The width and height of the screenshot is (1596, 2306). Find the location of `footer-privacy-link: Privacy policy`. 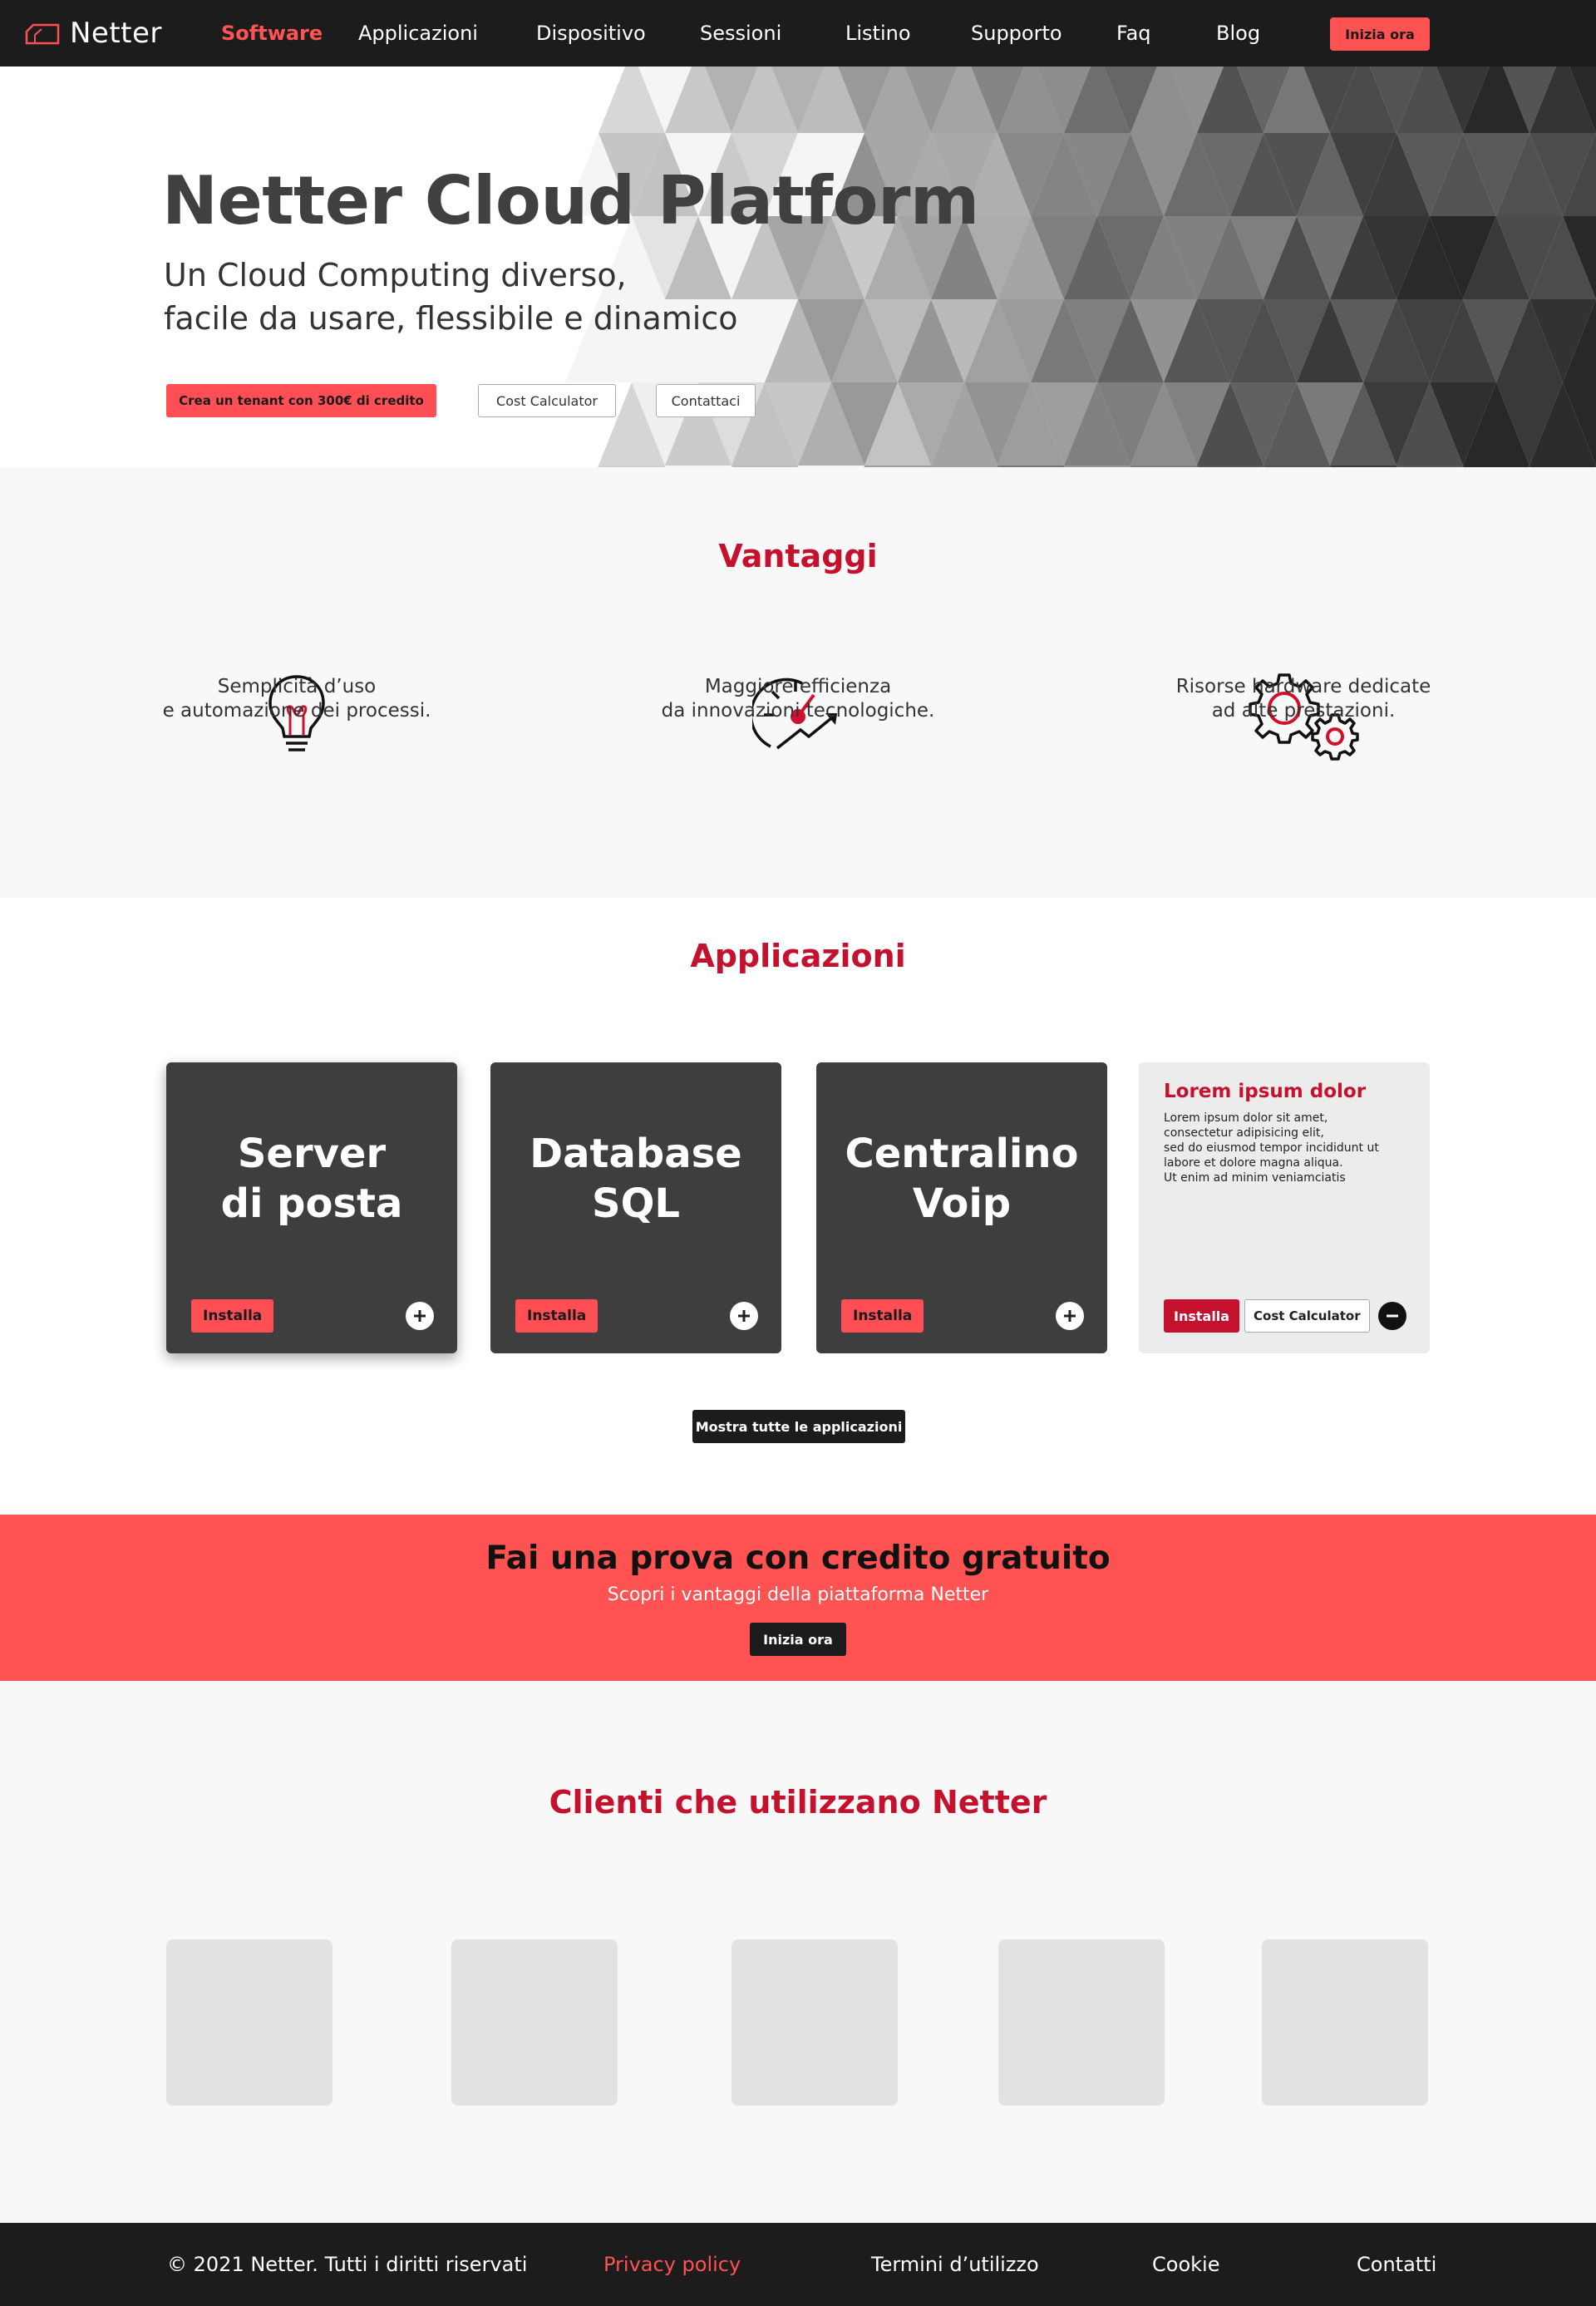

footer-privacy-link: Privacy policy is located at coordinates (672, 2264).